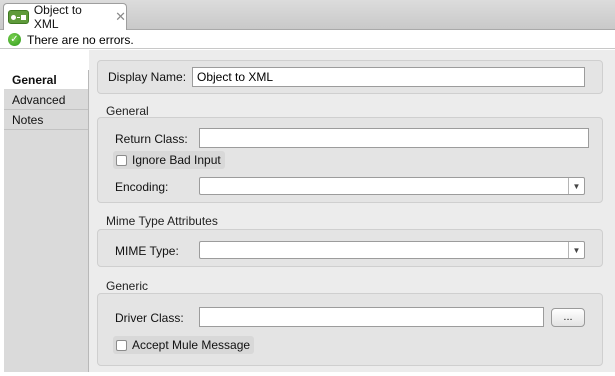 This screenshot has width=615, height=376. I want to click on display-name-input, so click(388, 77).